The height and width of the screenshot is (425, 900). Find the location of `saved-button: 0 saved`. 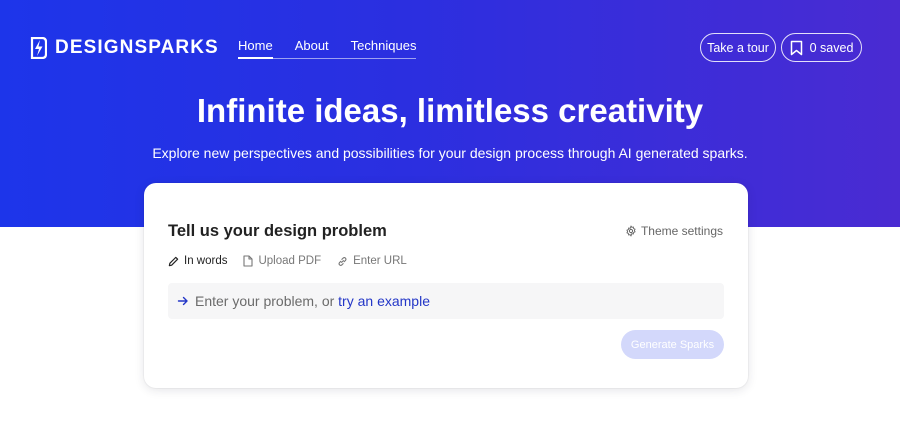

saved-button: 0 saved is located at coordinates (821, 47).